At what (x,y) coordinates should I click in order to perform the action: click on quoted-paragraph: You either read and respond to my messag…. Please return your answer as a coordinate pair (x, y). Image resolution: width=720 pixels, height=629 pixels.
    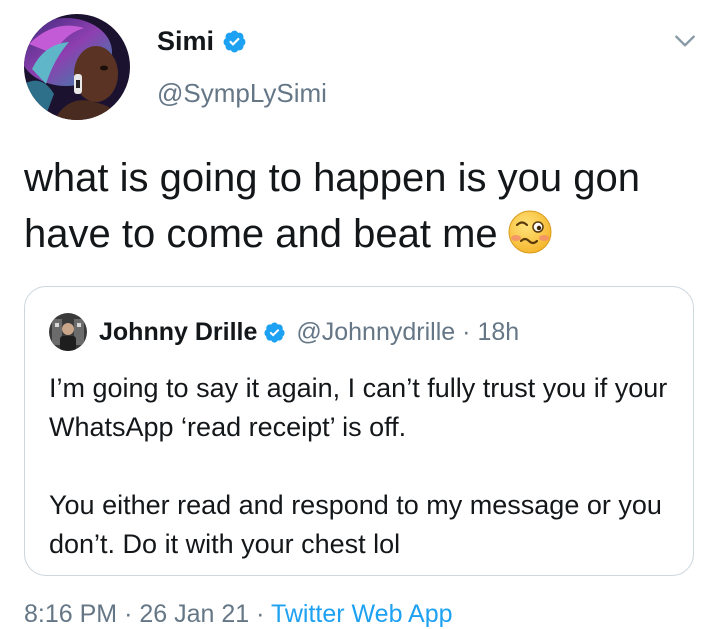
    Looking at the image, I should click on (355, 524).